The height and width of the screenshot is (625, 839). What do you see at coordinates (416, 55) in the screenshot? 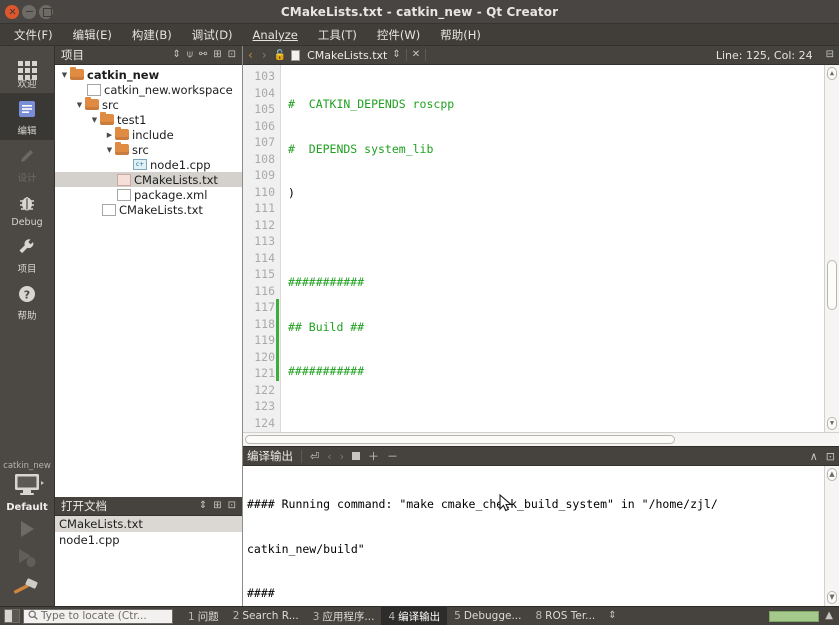
I see `close-icon: ✕` at bounding box center [416, 55].